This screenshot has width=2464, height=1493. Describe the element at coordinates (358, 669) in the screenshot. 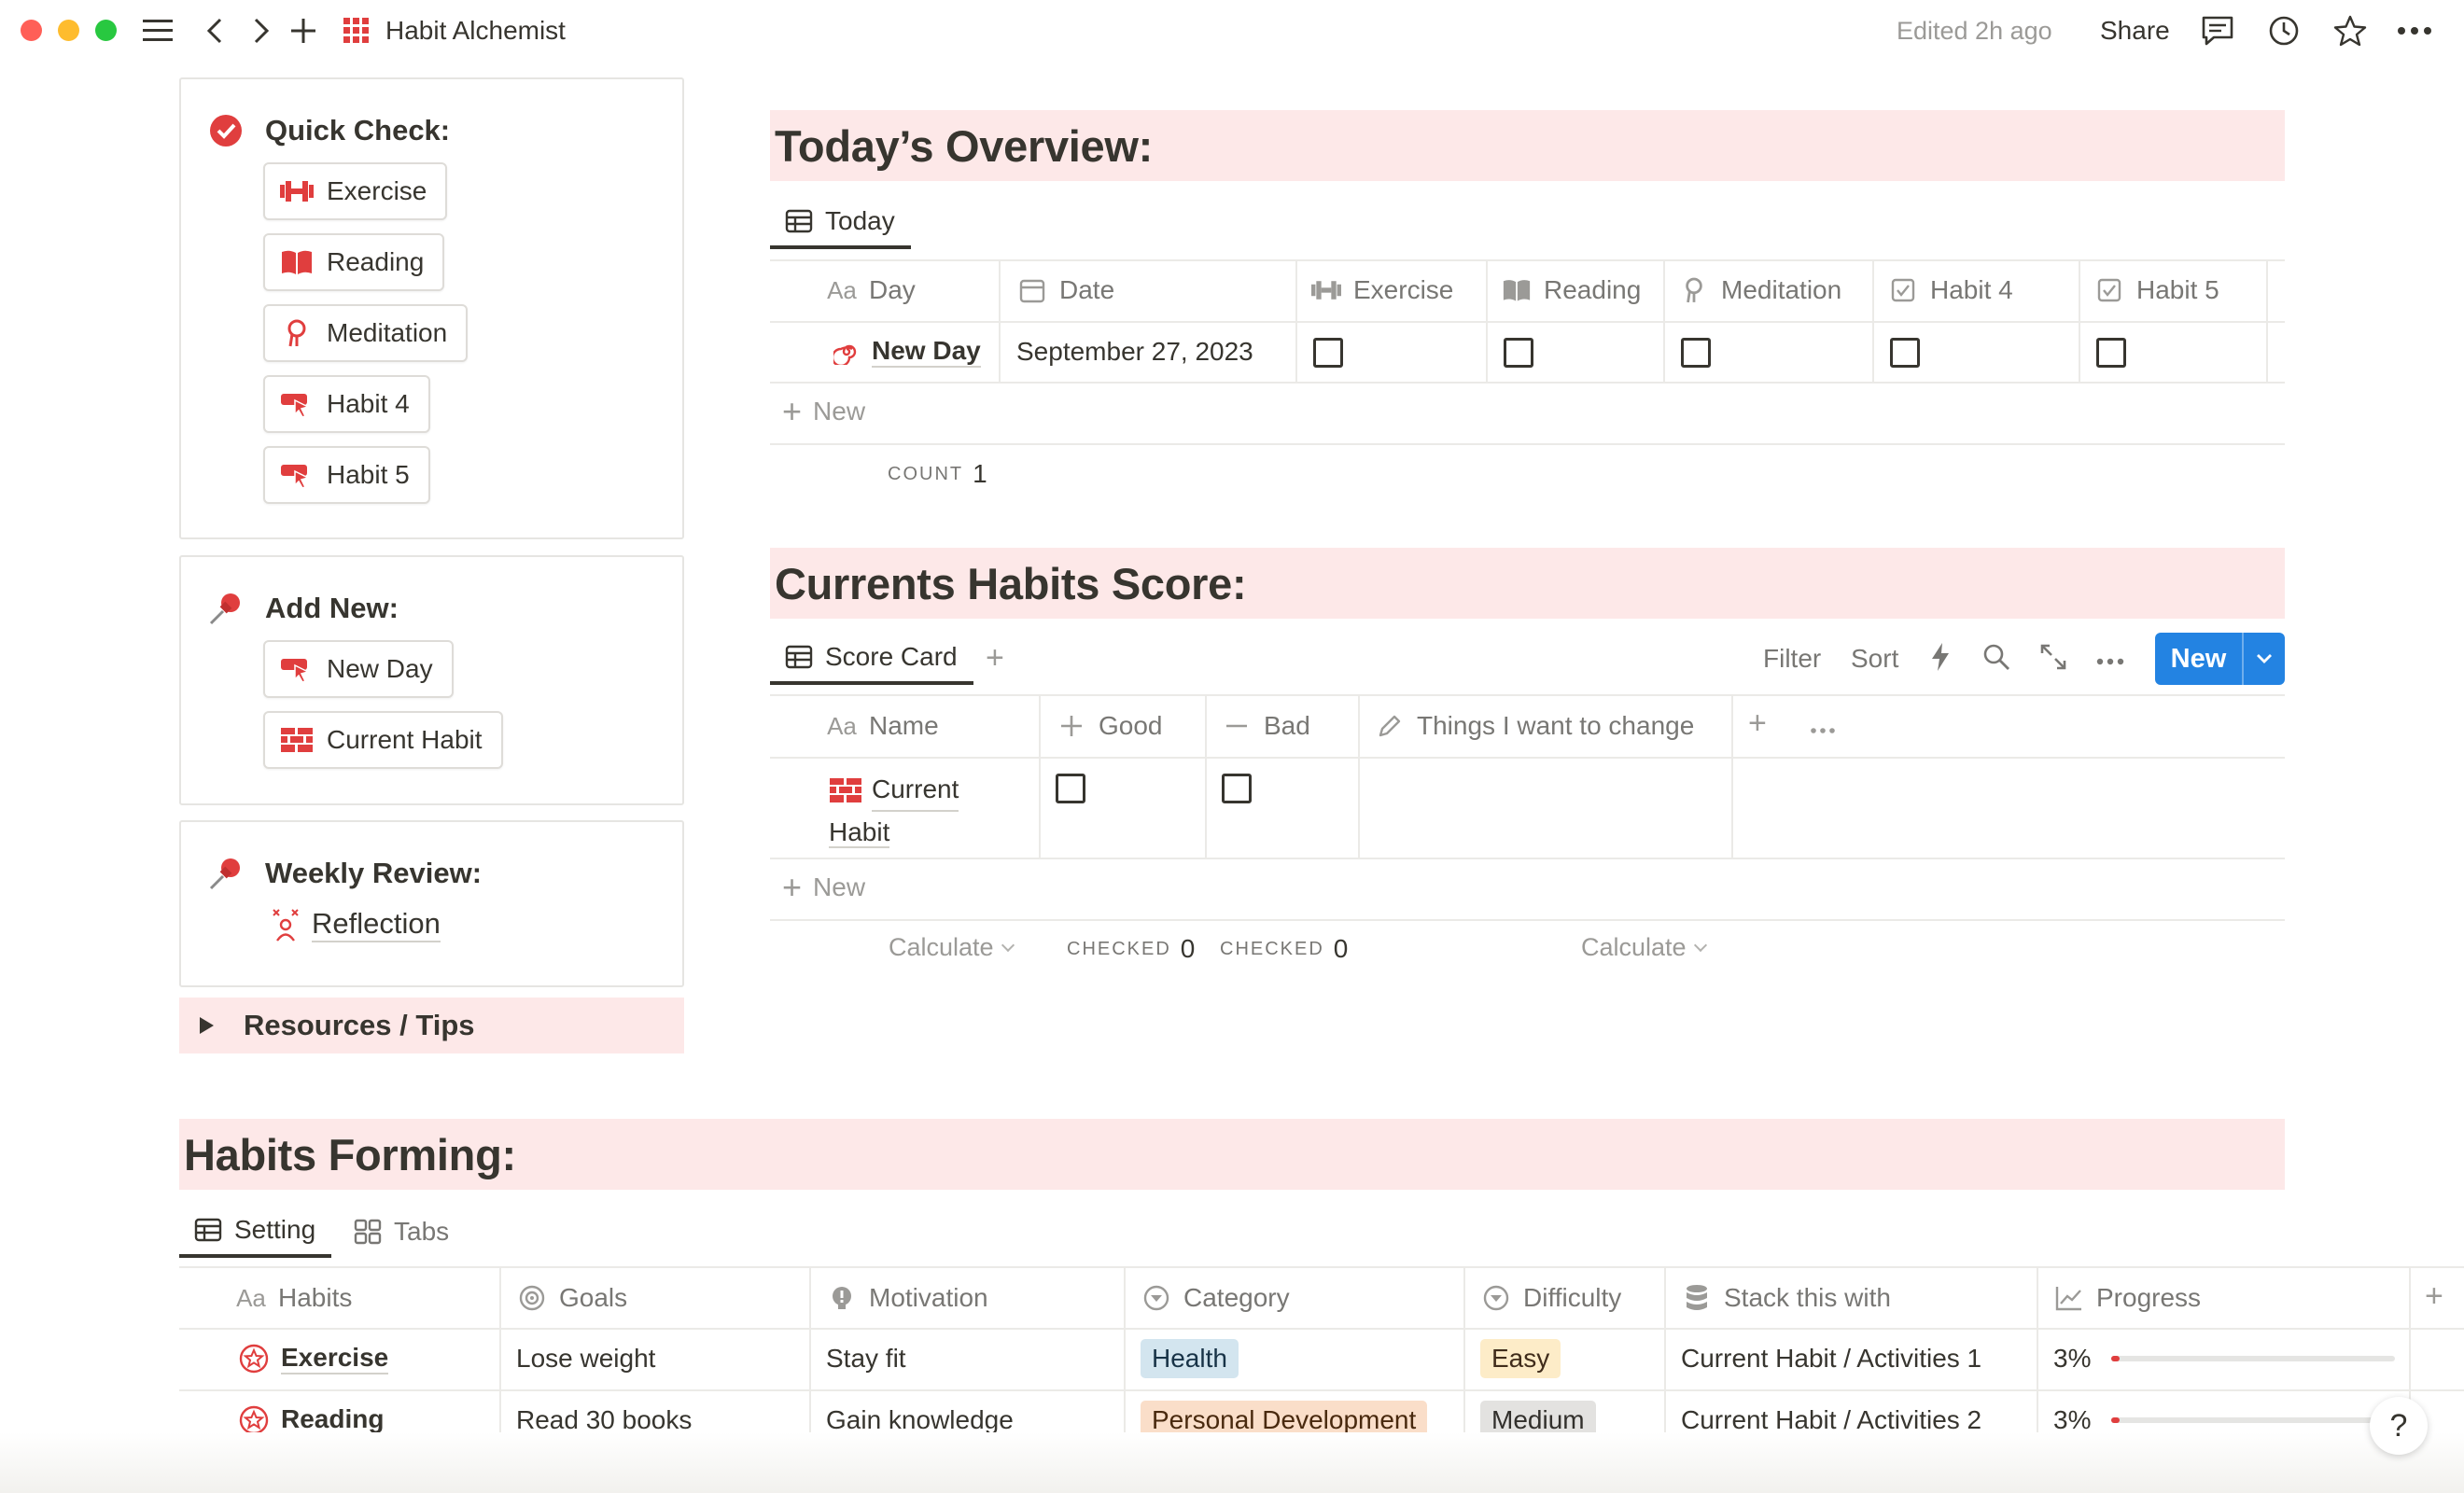

I see `new-day-button: New Day` at that location.